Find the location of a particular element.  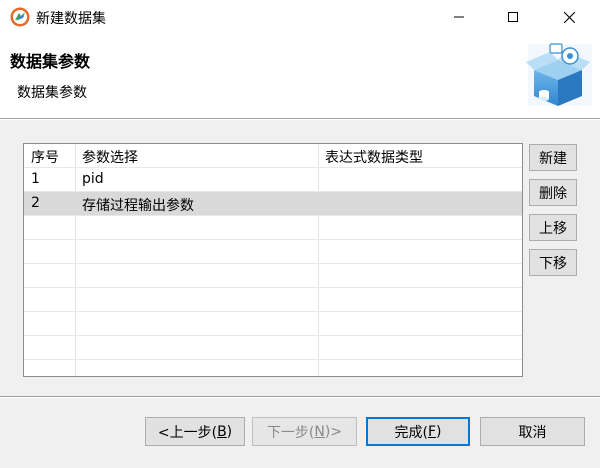

row-index: 2 is located at coordinates (35, 203).